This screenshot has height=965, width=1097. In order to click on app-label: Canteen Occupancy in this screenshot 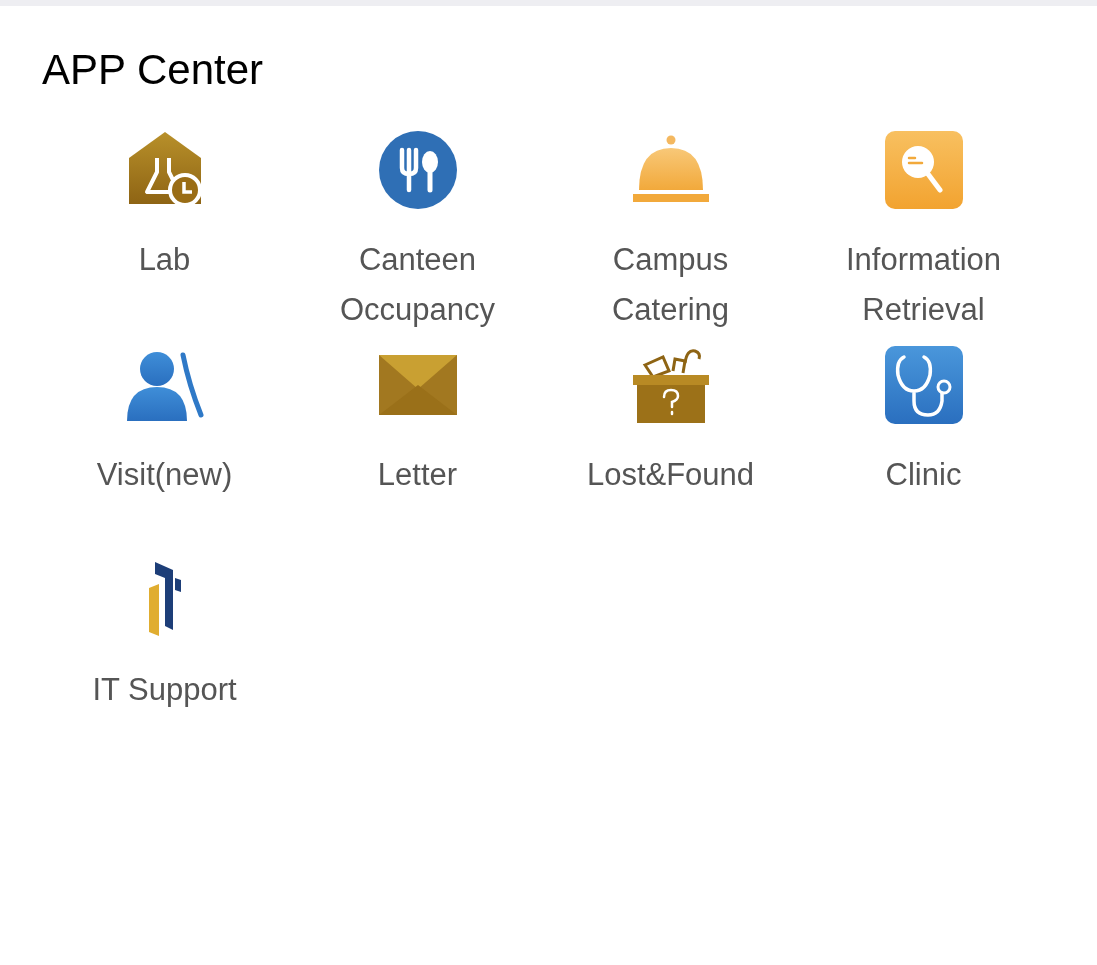, I will do `click(417, 285)`.